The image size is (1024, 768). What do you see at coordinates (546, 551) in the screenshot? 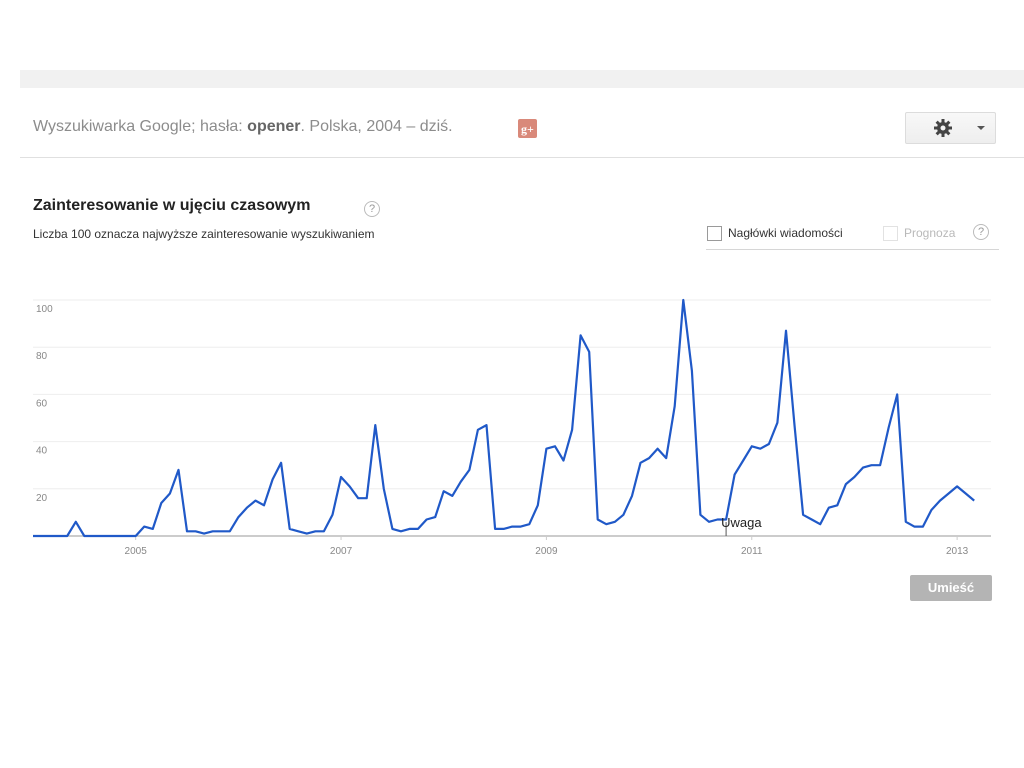
I see `x-tick-label: 2009` at bounding box center [546, 551].